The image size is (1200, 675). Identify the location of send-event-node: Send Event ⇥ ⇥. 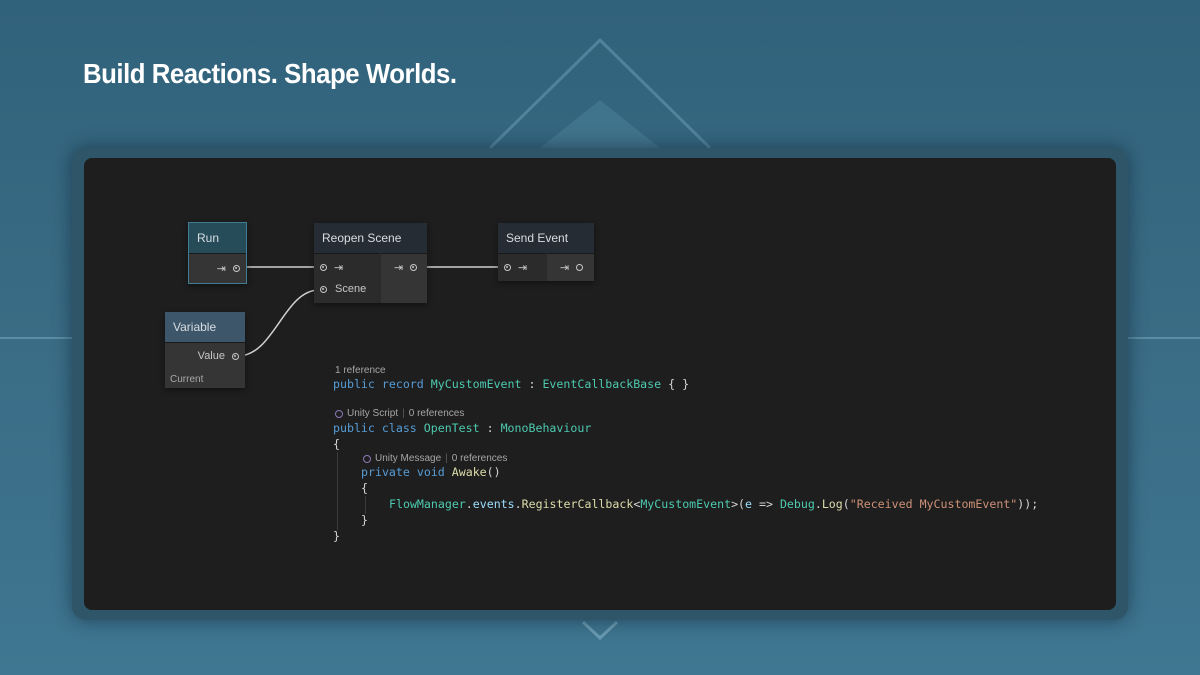
(546, 252).